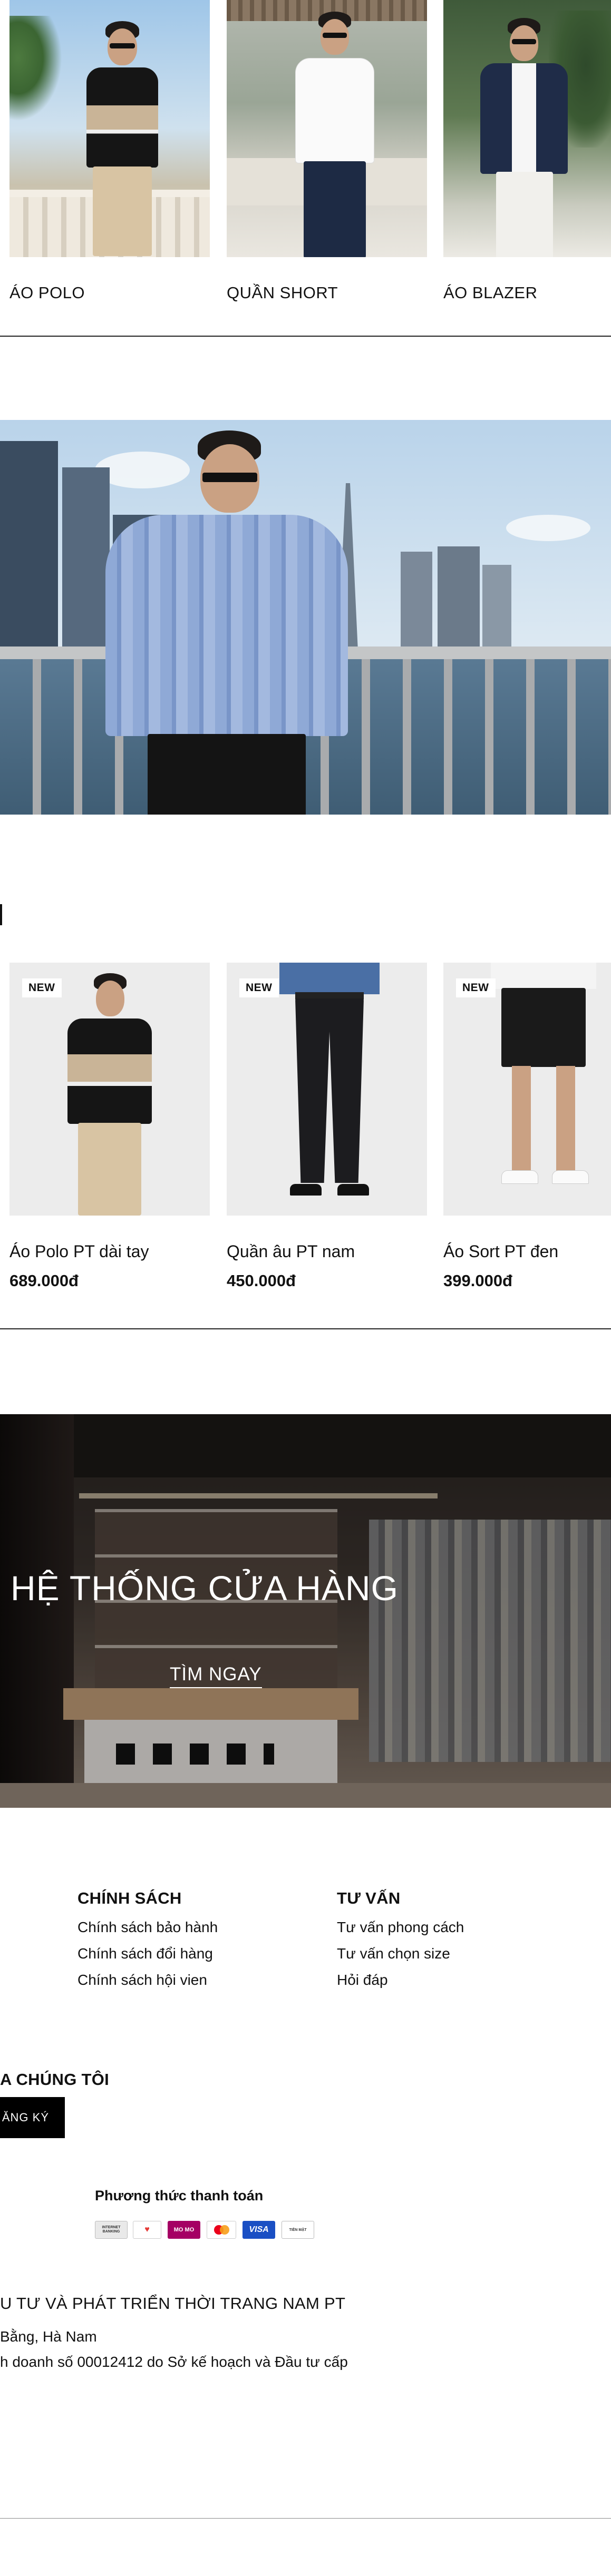 Image resolution: width=611 pixels, height=2576 pixels. Describe the element at coordinates (173, 2303) in the screenshot. I see `company-name: U TƯ VÀ PHÁT TRIỂN THỜI TRANG NAM PT` at that location.